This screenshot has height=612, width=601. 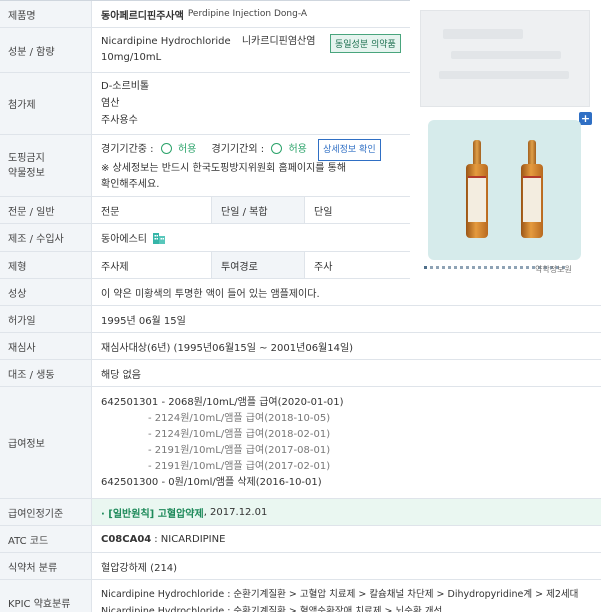 What do you see at coordinates (46, 512) in the screenshot?
I see `reimb-criteria-label: 급여인정기준` at bounding box center [46, 512].